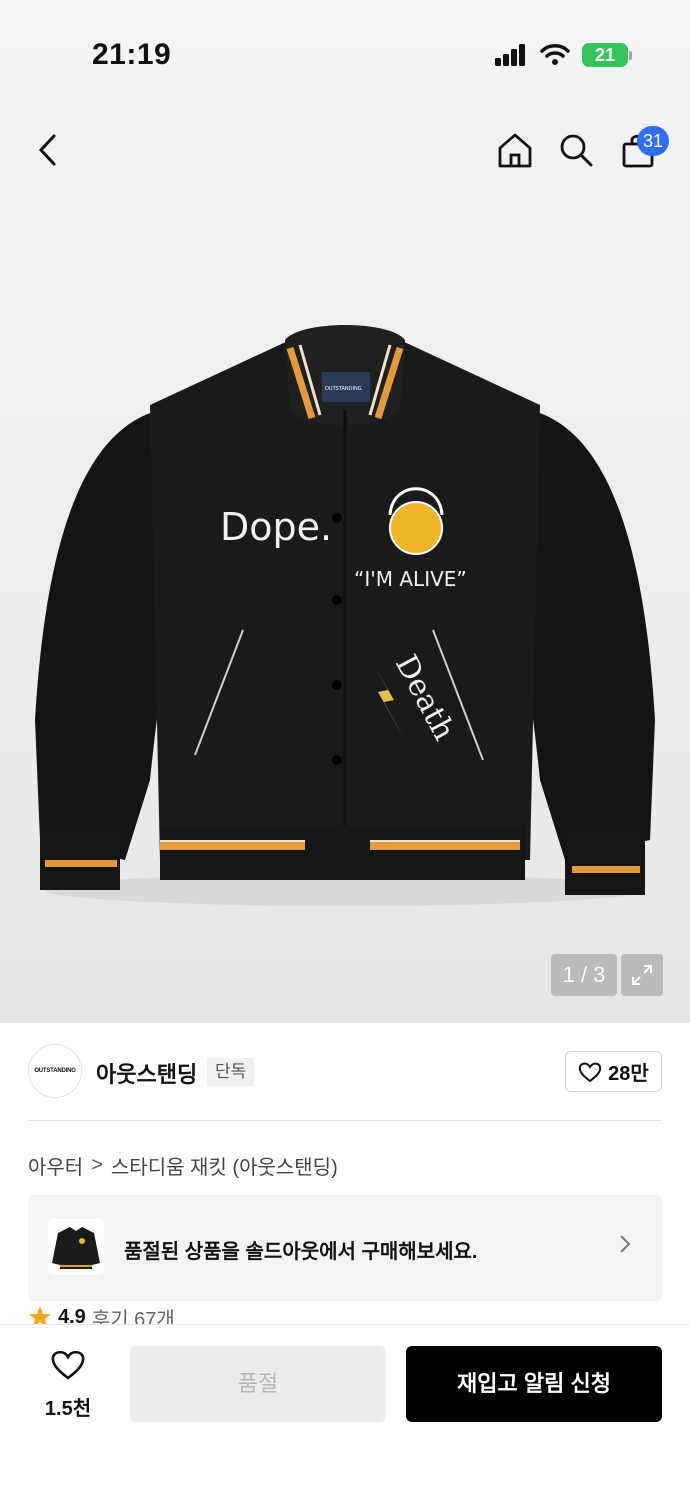 This screenshot has height=1500, width=690. Describe the element at coordinates (224, 1165) in the screenshot. I see `breadcrumb-product: 스타디움 재킷 (아웃스탠딩)` at that location.